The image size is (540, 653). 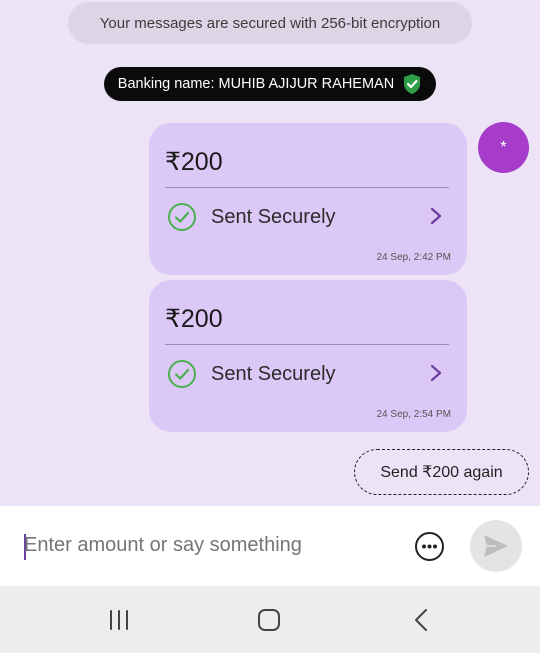 I want to click on send-icon, so click(x=496, y=546).